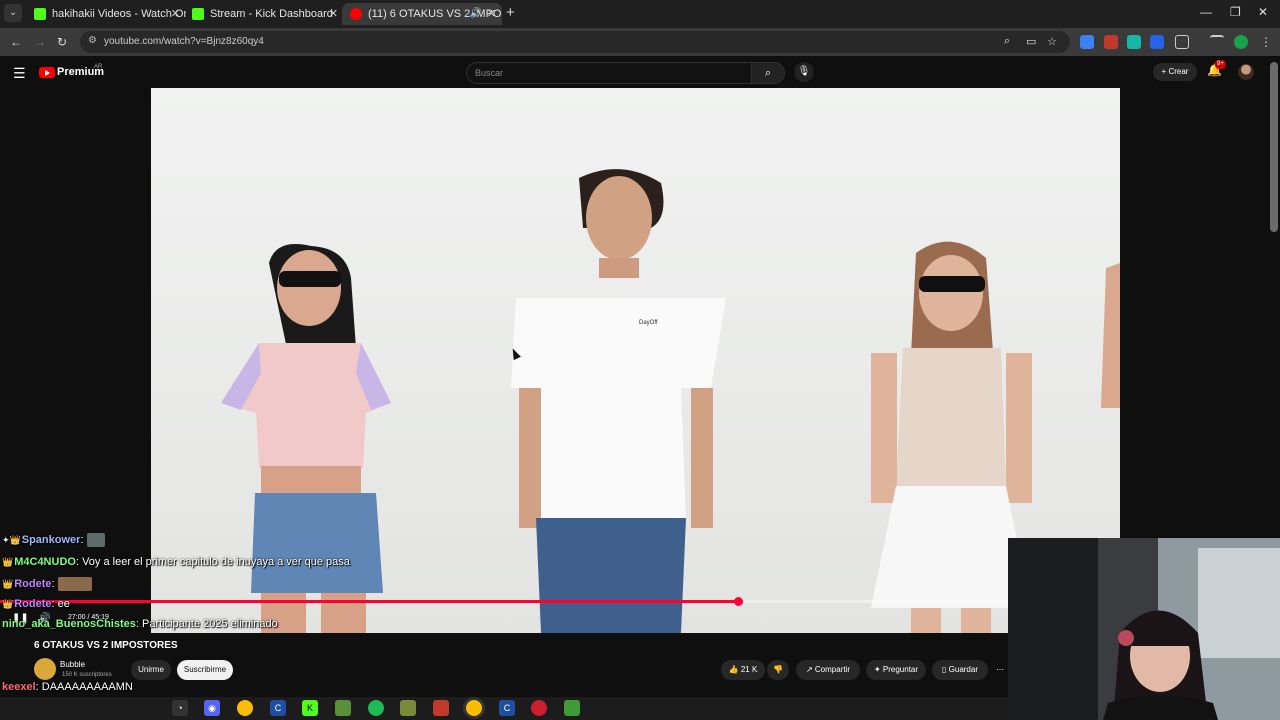 The width and height of the screenshot is (1280, 720). I want to click on save-label: Guardar, so click(963, 669).